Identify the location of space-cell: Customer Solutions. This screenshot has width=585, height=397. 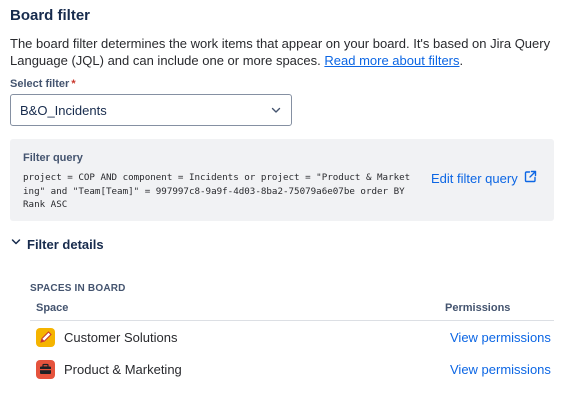
(237, 337).